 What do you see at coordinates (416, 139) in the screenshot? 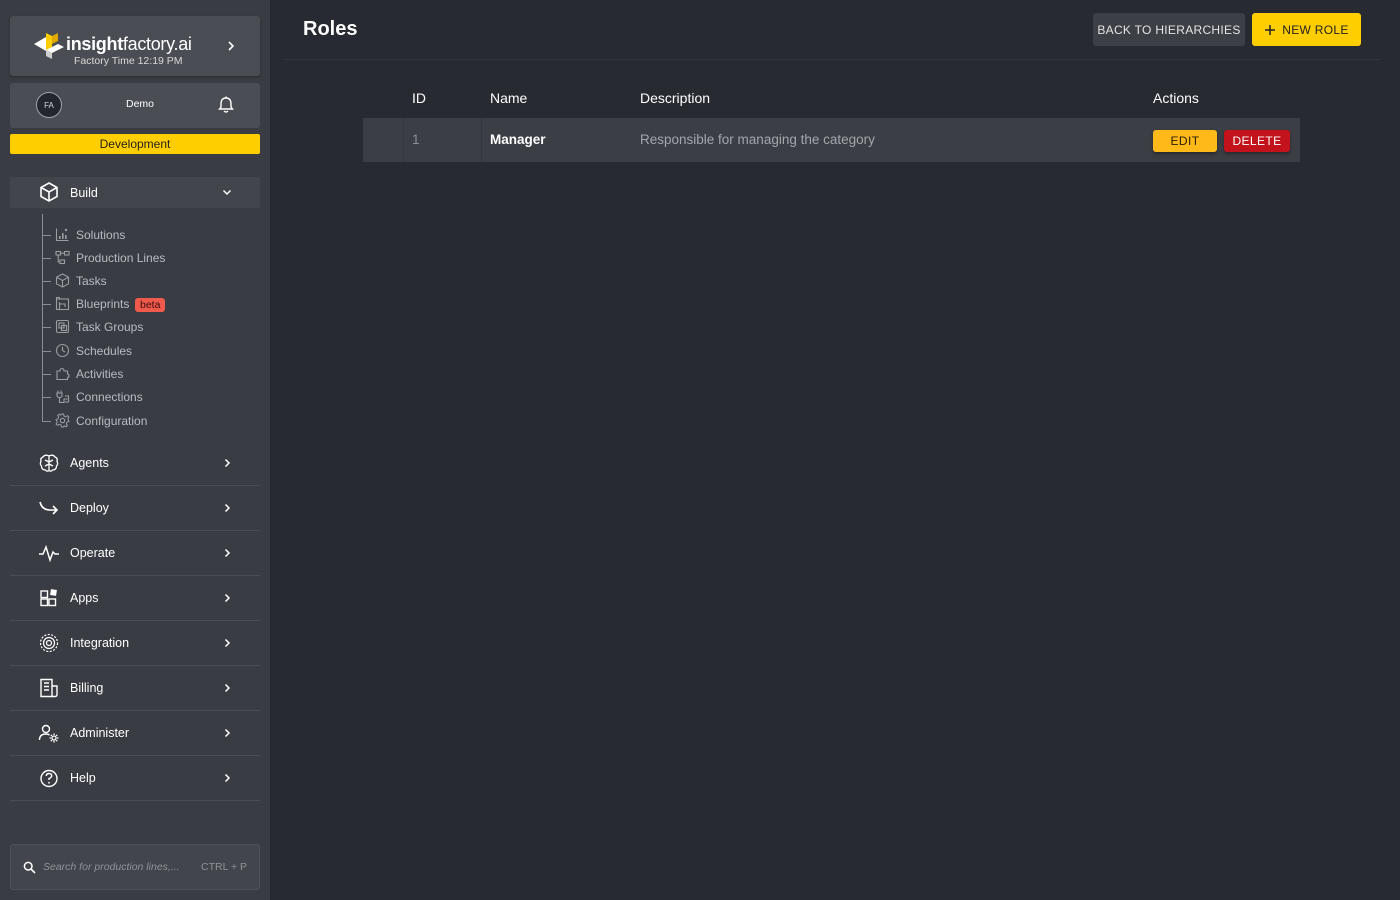
I see `role-id: 1` at bounding box center [416, 139].